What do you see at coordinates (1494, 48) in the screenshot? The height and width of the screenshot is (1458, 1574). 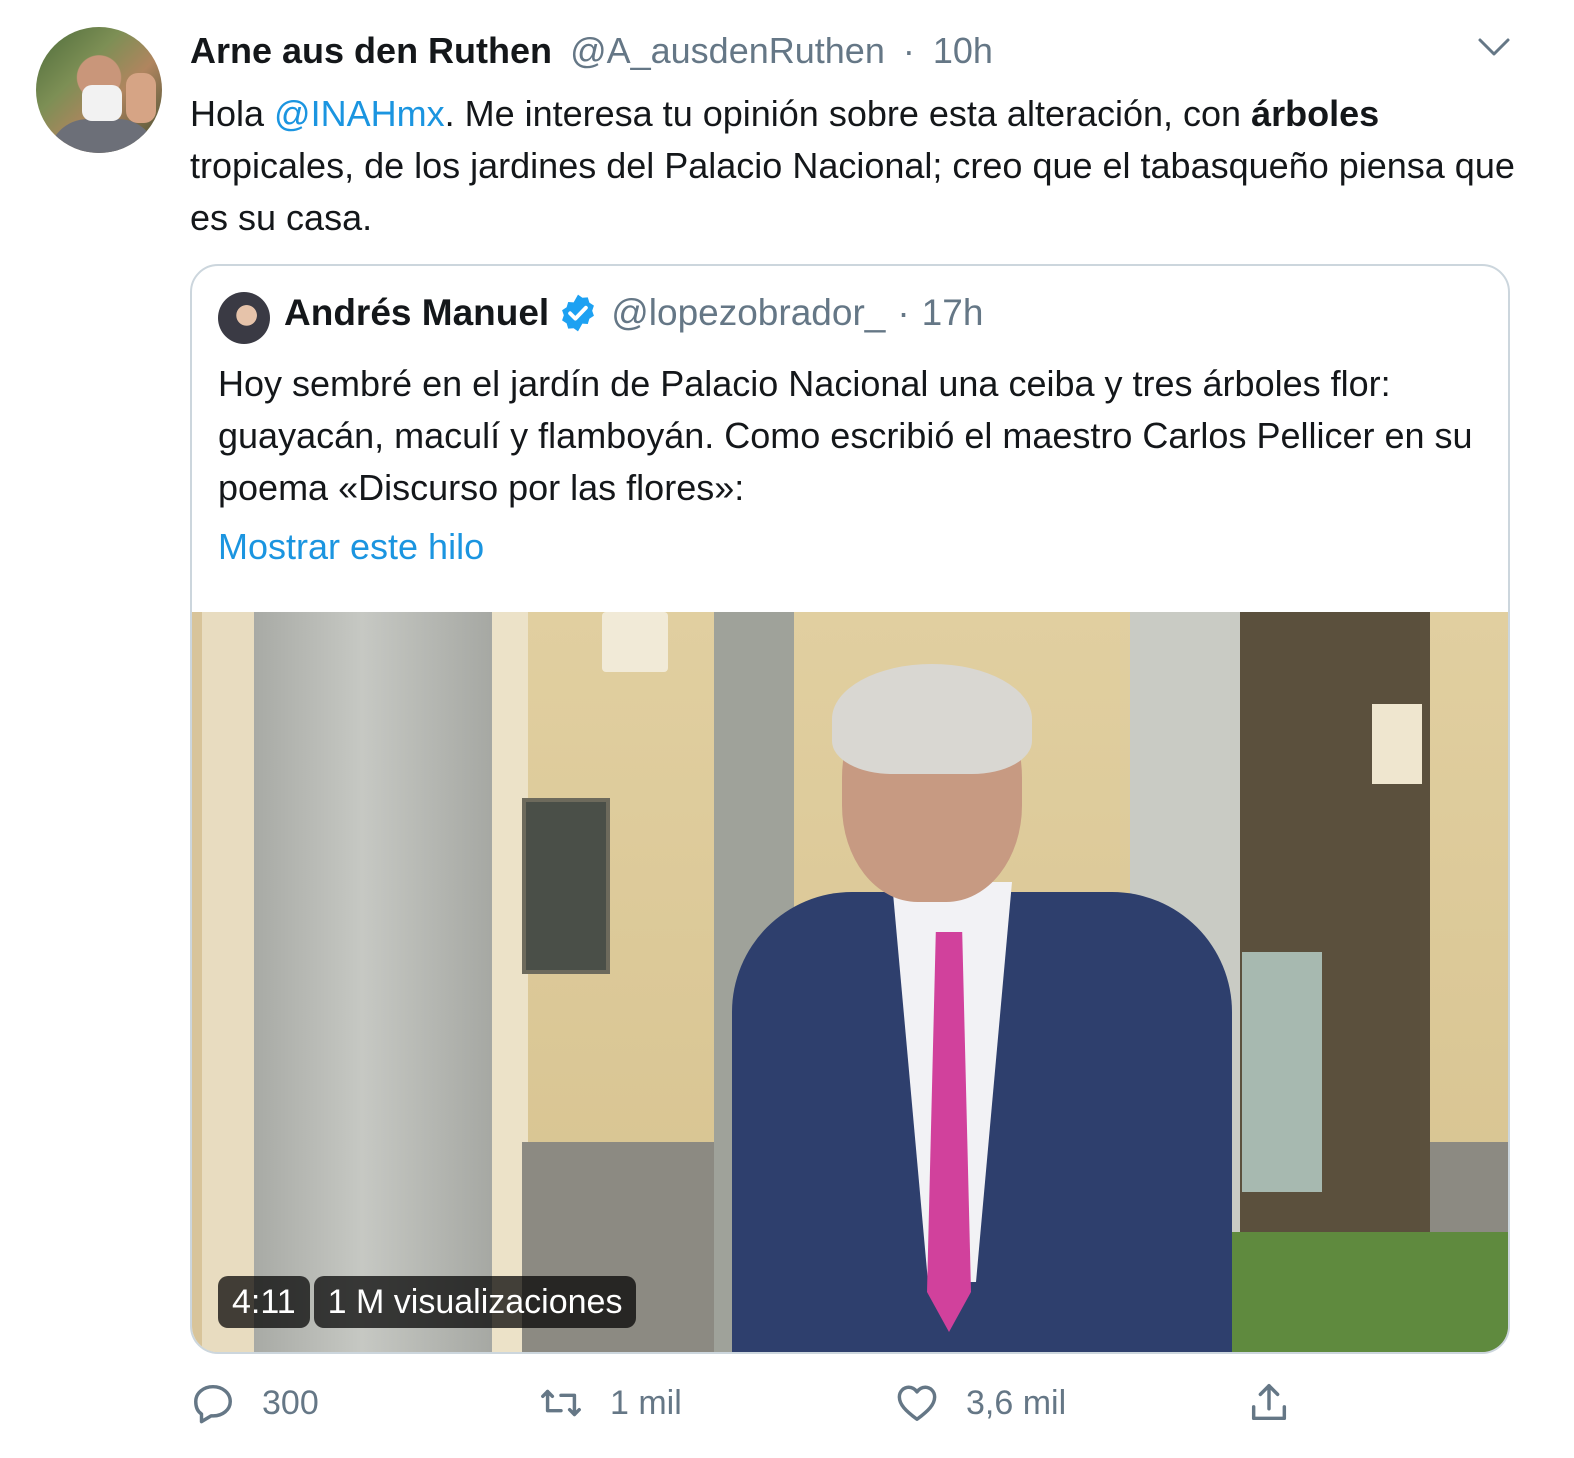 I see `chevron-down-icon` at bounding box center [1494, 48].